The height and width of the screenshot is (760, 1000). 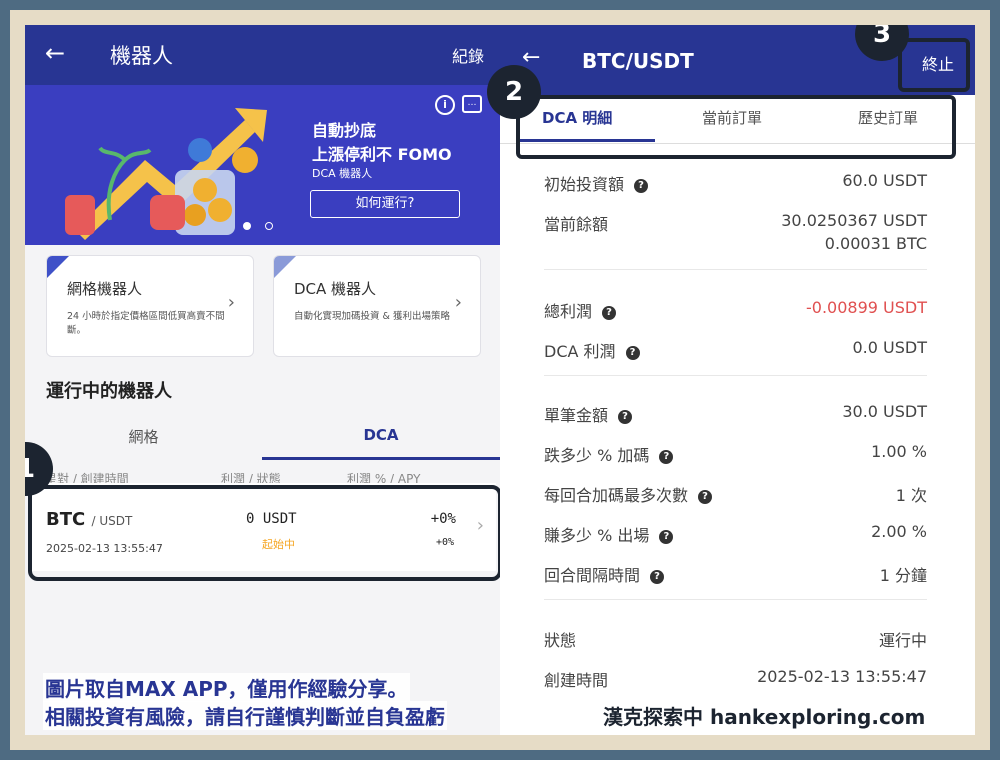 I want to click on balance-btc: 0.00031 BTC, so click(x=875, y=243).